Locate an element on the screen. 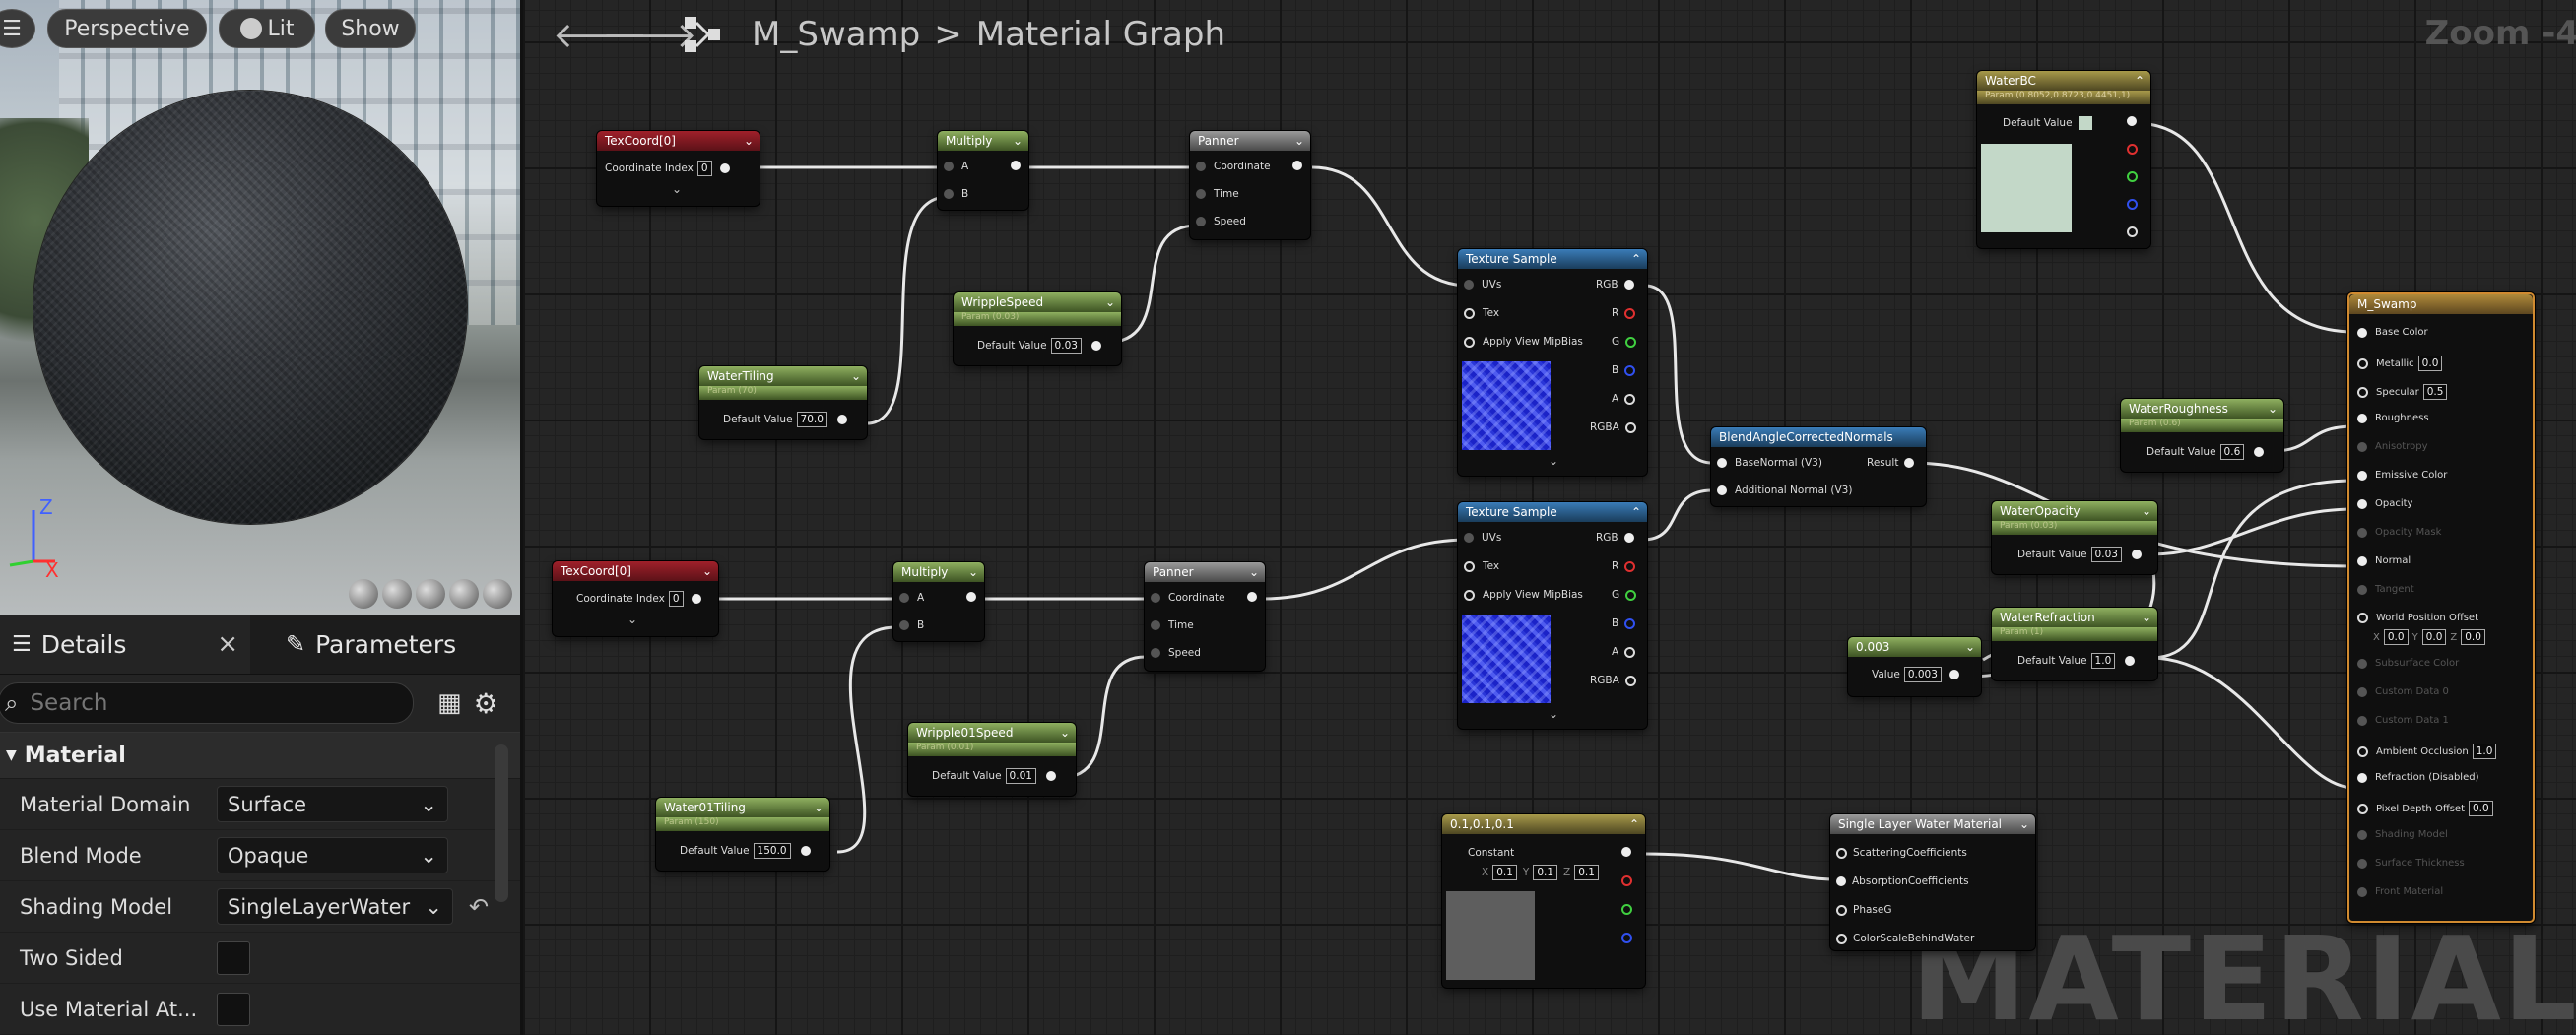 This screenshot has width=2576, height=1035. pin-refraction: Refraction (Disabled) is located at coordinates (2418, 777).